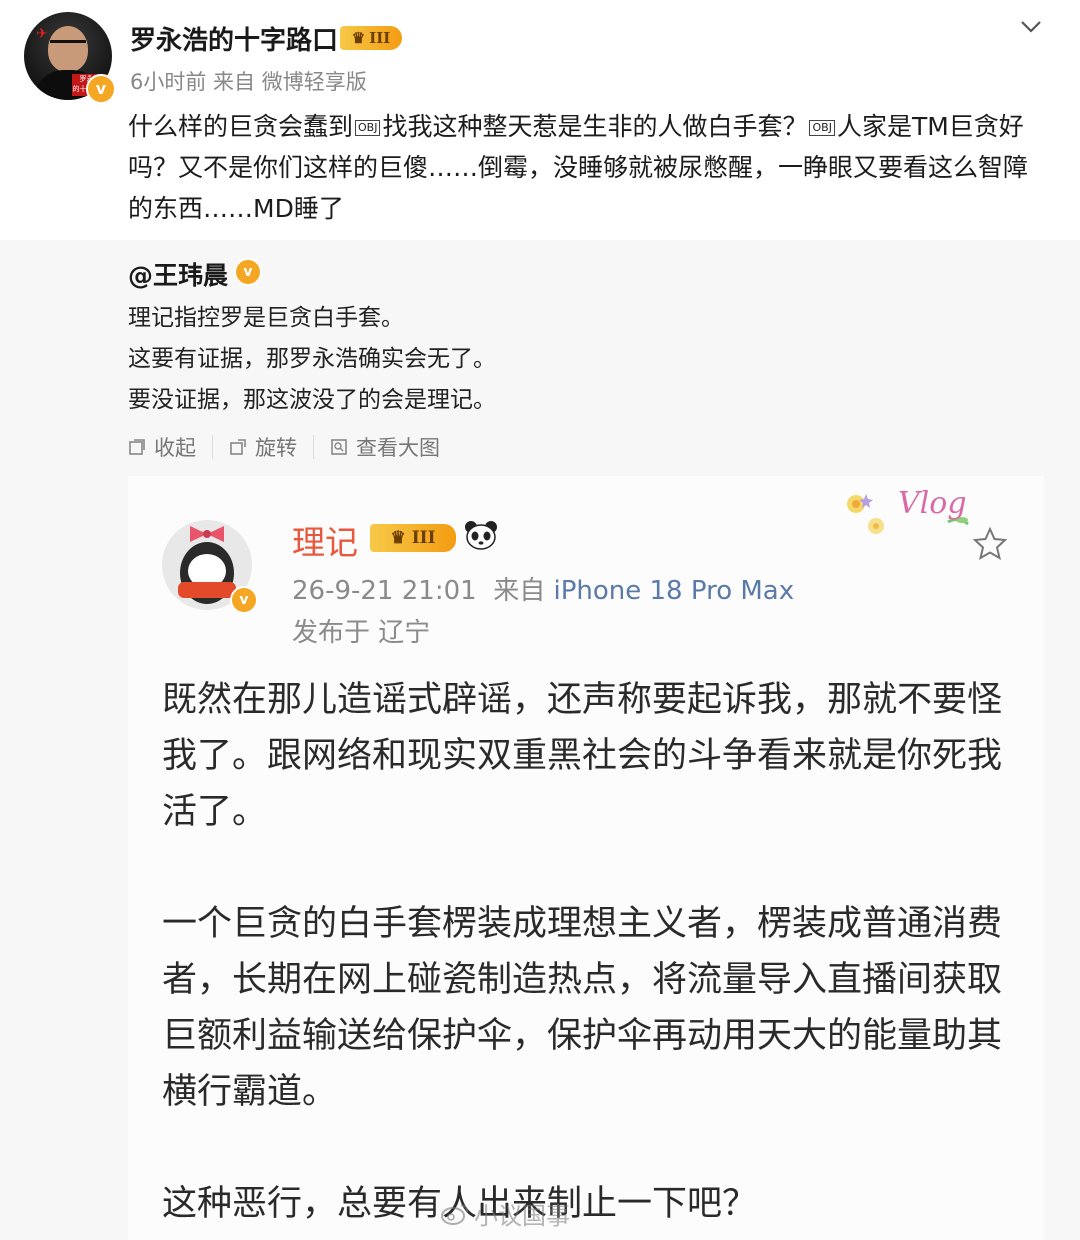 This screenshot has width=1080, height=1240. Describe the element at coordinates (454, 1214) in the screenshot. I see `weibo-logo-icon` at that location.